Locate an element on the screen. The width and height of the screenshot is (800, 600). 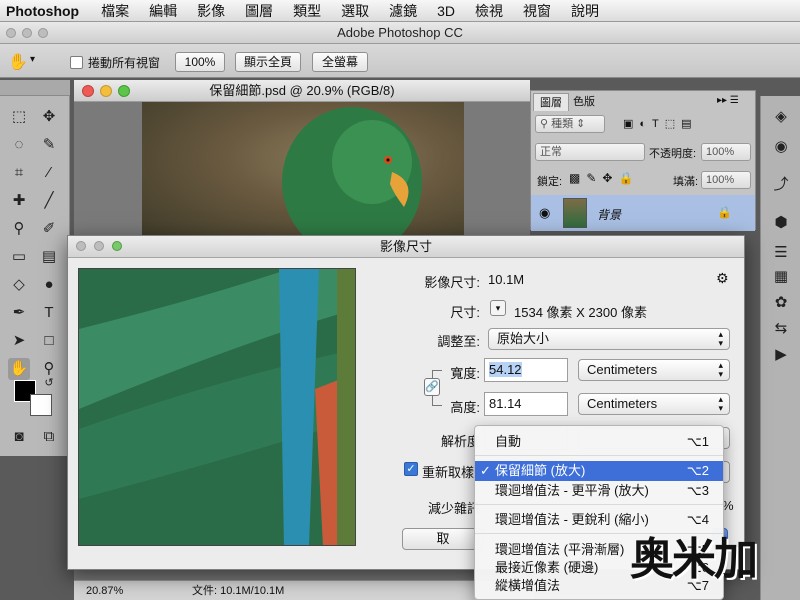
menu-layer: 圖層 is located at coordinates (259, 11).